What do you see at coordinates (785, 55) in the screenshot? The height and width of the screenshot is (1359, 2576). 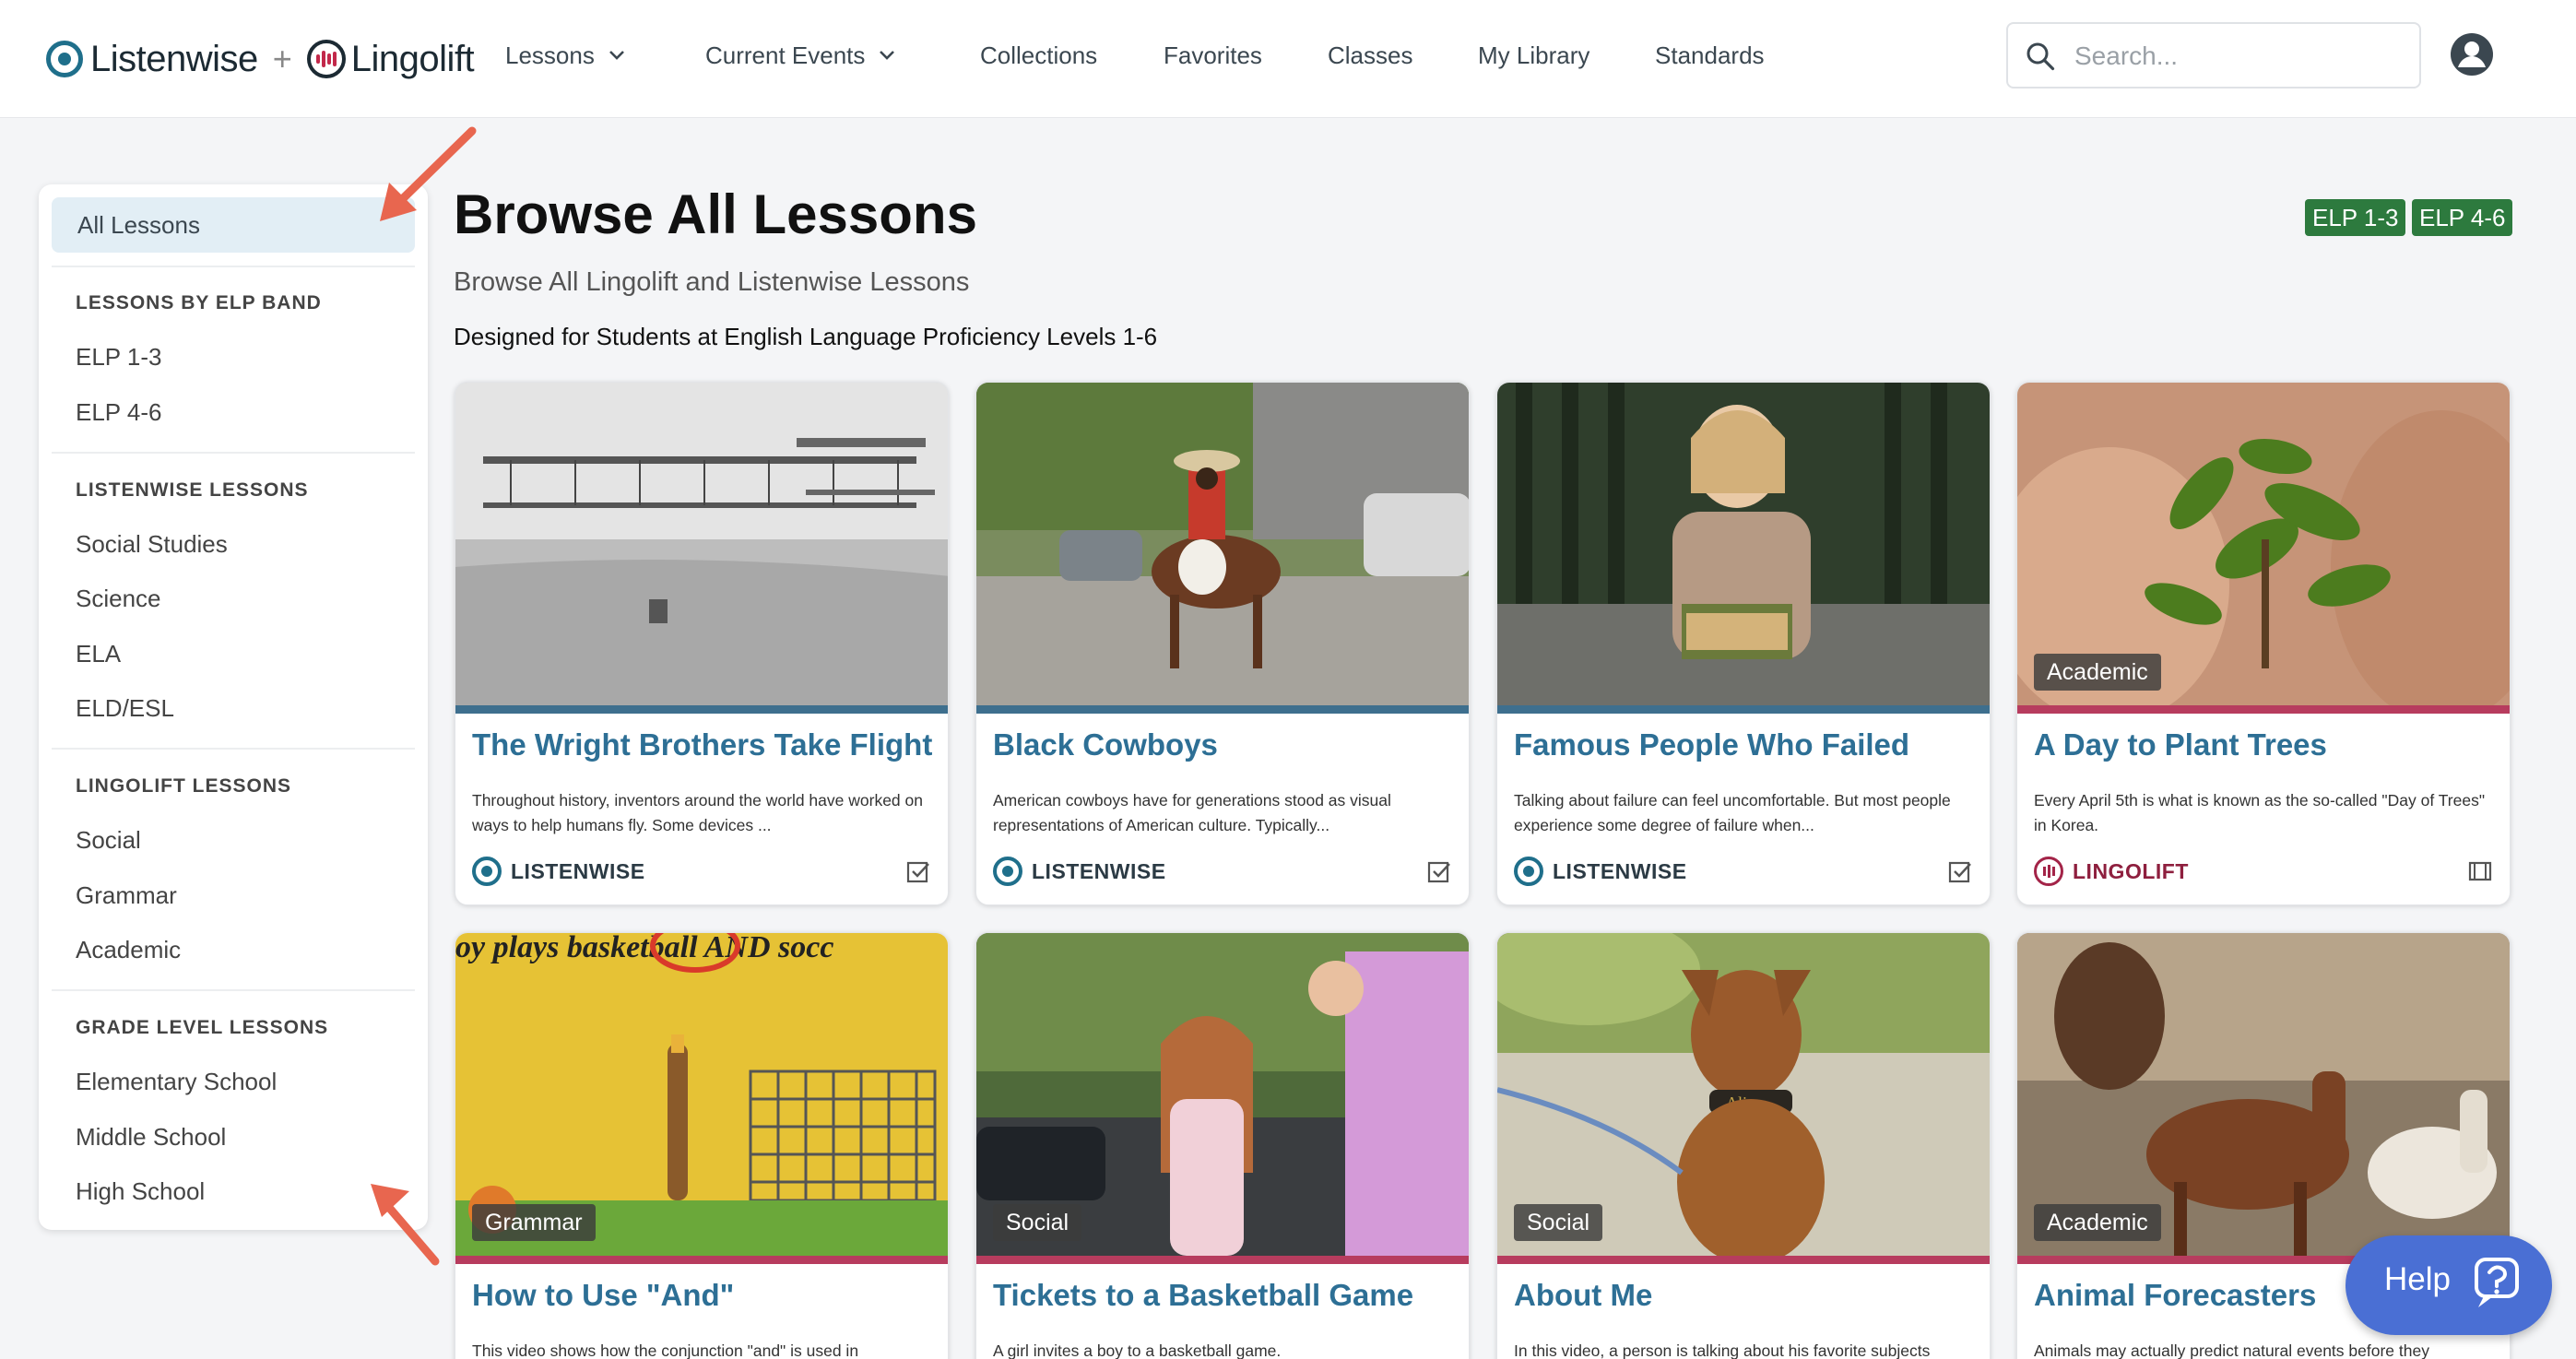 I see `nav-current-events-label: Current Events` at bounding box center [785, 55].